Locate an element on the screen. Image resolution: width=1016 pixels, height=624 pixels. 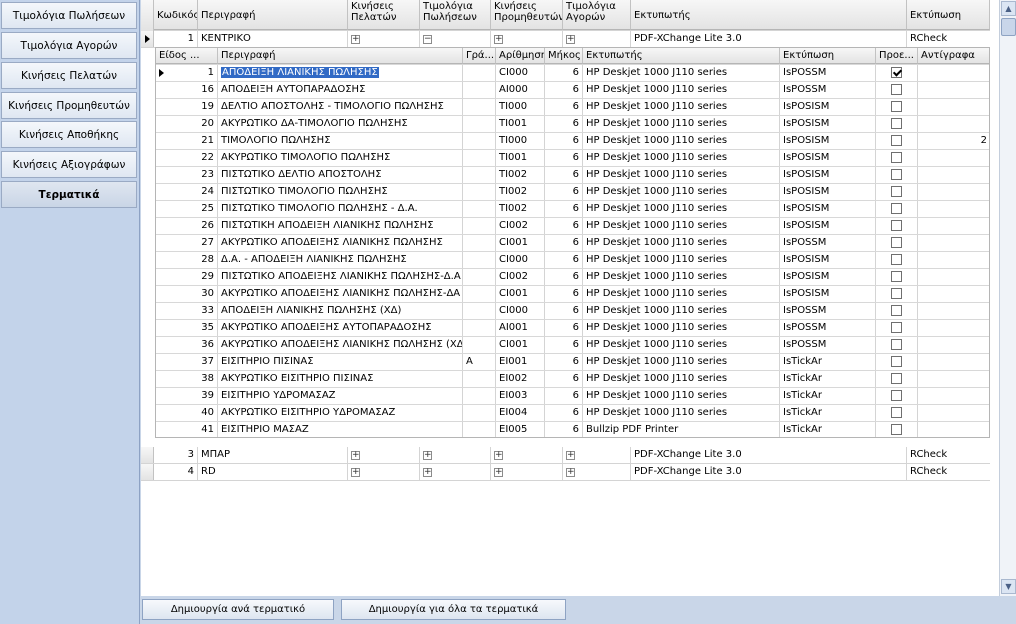
terminal-code: 3 is located at coordinates (176, 455).